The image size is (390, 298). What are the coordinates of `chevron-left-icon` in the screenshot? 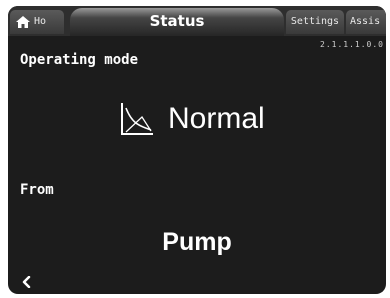 It's located at (26, 282).